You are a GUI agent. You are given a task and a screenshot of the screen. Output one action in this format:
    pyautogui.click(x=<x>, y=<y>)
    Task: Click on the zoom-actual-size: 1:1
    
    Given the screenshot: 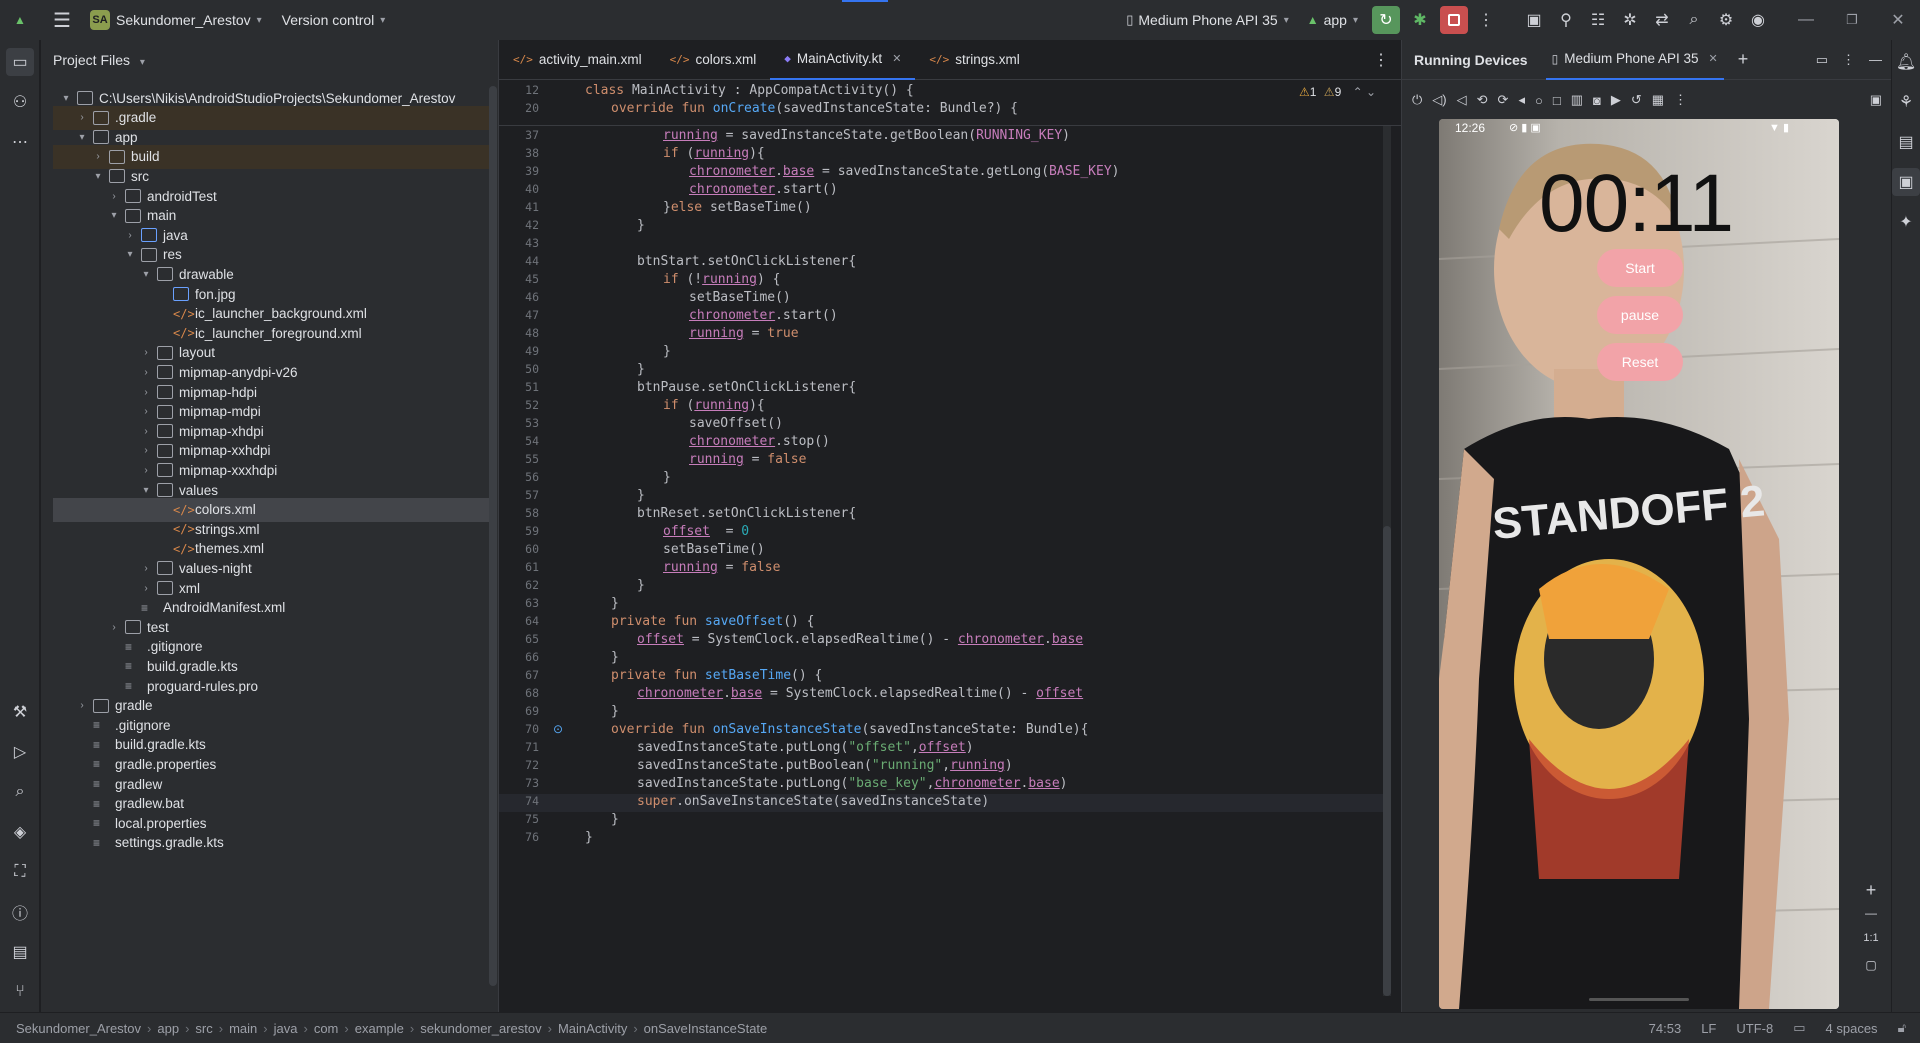 What is the action you would take?
    pyautogui.click(x=1871, y=945)
    